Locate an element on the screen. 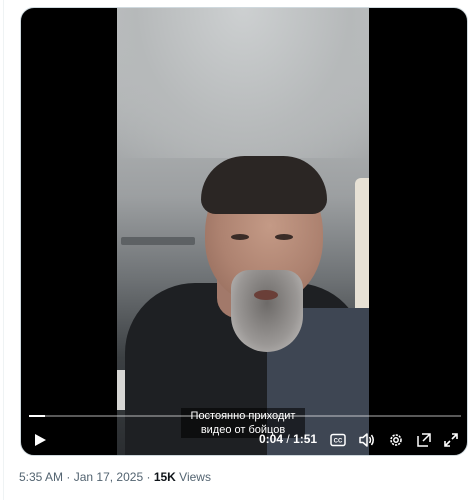 This screenshot has height=500, width=475. progress-bar is located at coordinates (245, 416).